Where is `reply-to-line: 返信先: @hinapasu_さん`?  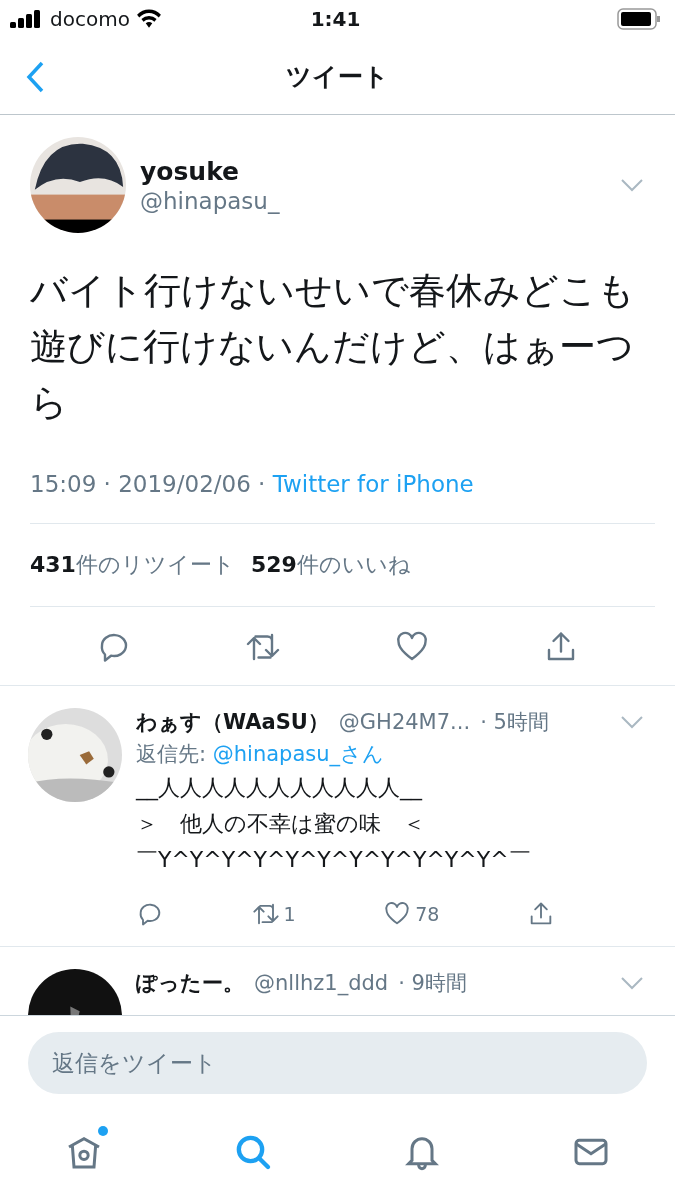 reply-to-line: 返信先: @hinapasu_さん is located at coordinates (261, 754).